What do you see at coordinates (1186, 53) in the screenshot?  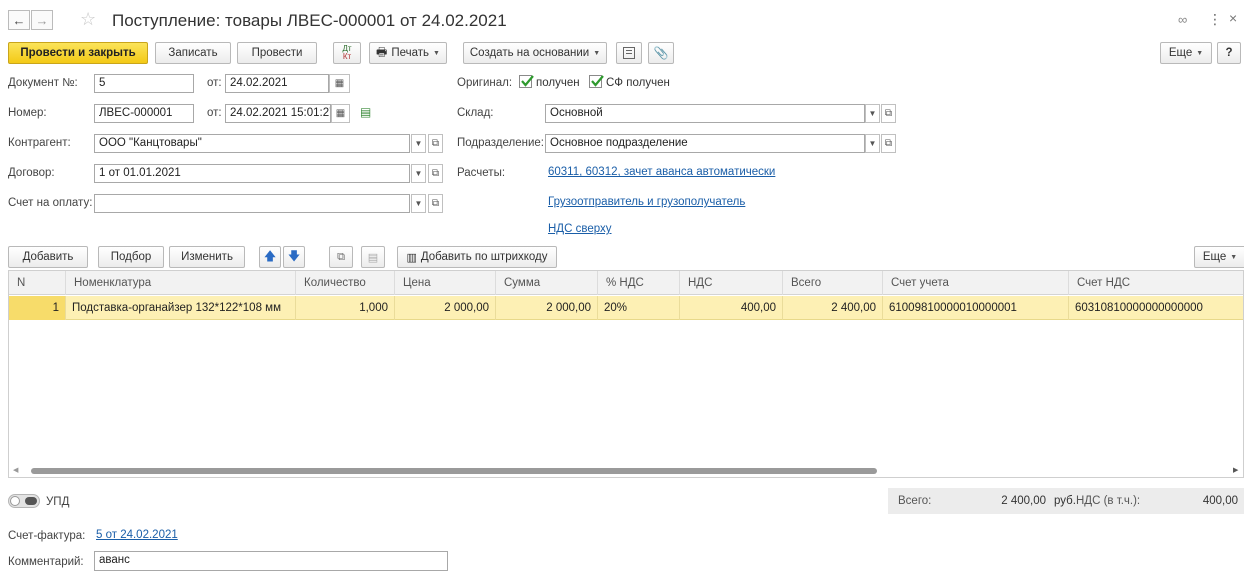 I see `more-button: Еще ▼` at bounding box center [1186, 53].